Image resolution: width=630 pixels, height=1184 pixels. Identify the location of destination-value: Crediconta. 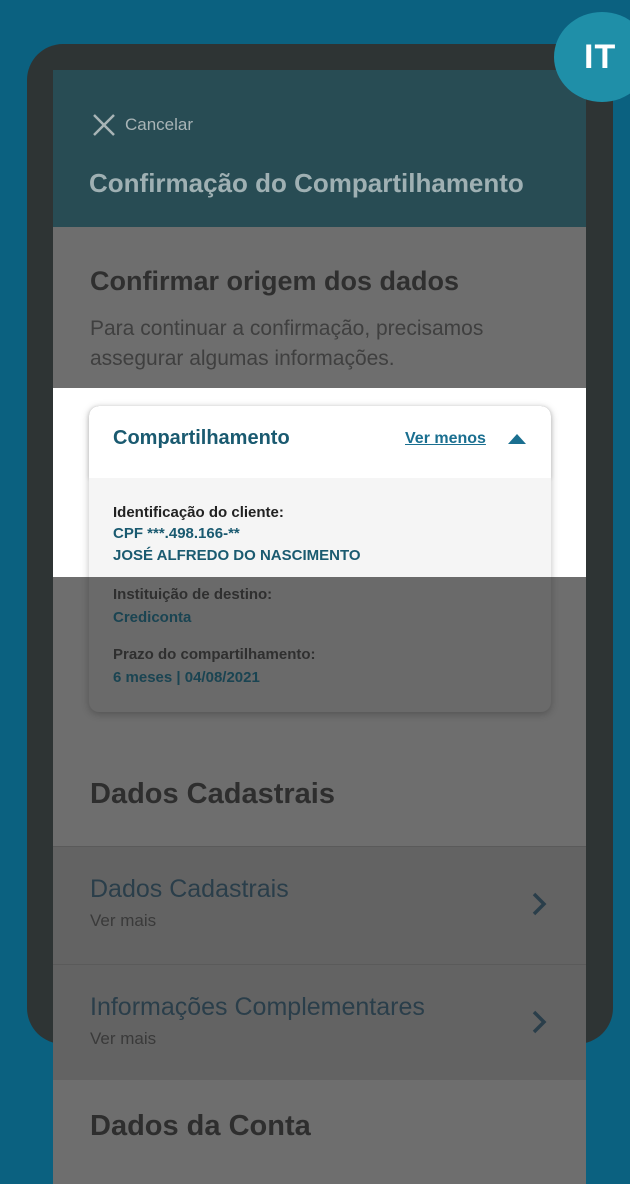
(152, 617).